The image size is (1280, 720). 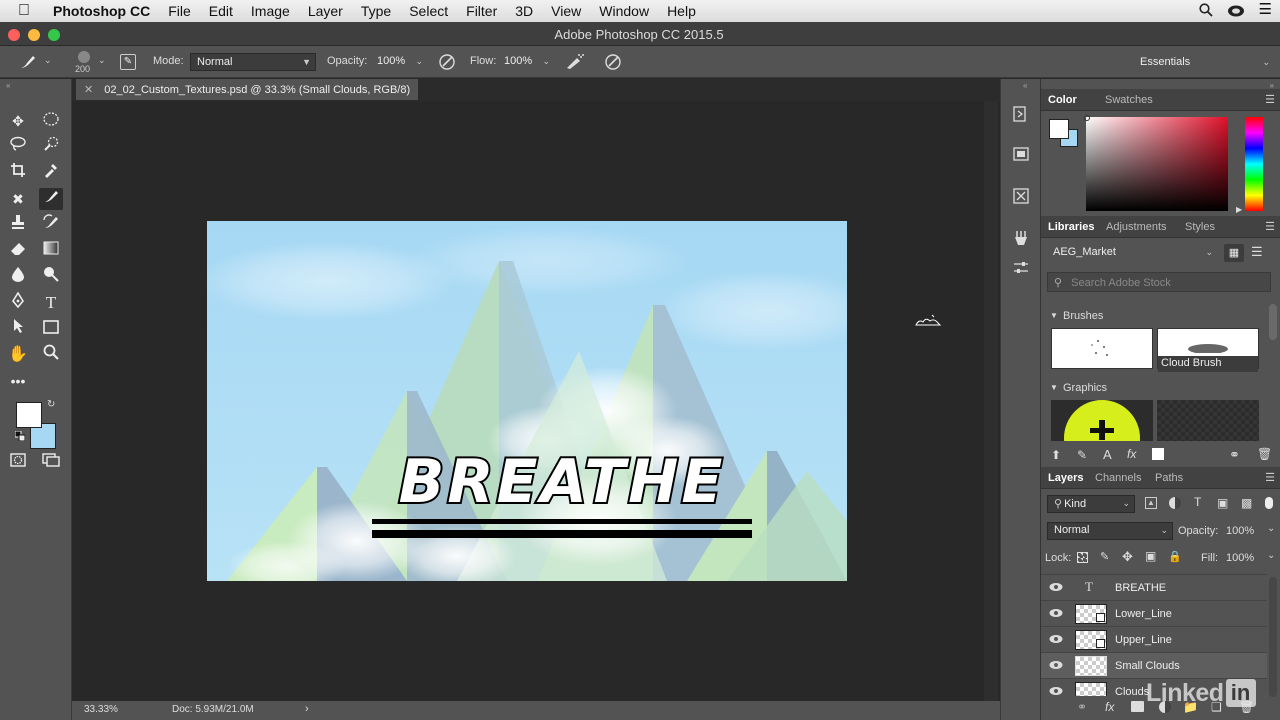 I want to click on layer-opacity-value: 100%, so click(x=1240, y=531).